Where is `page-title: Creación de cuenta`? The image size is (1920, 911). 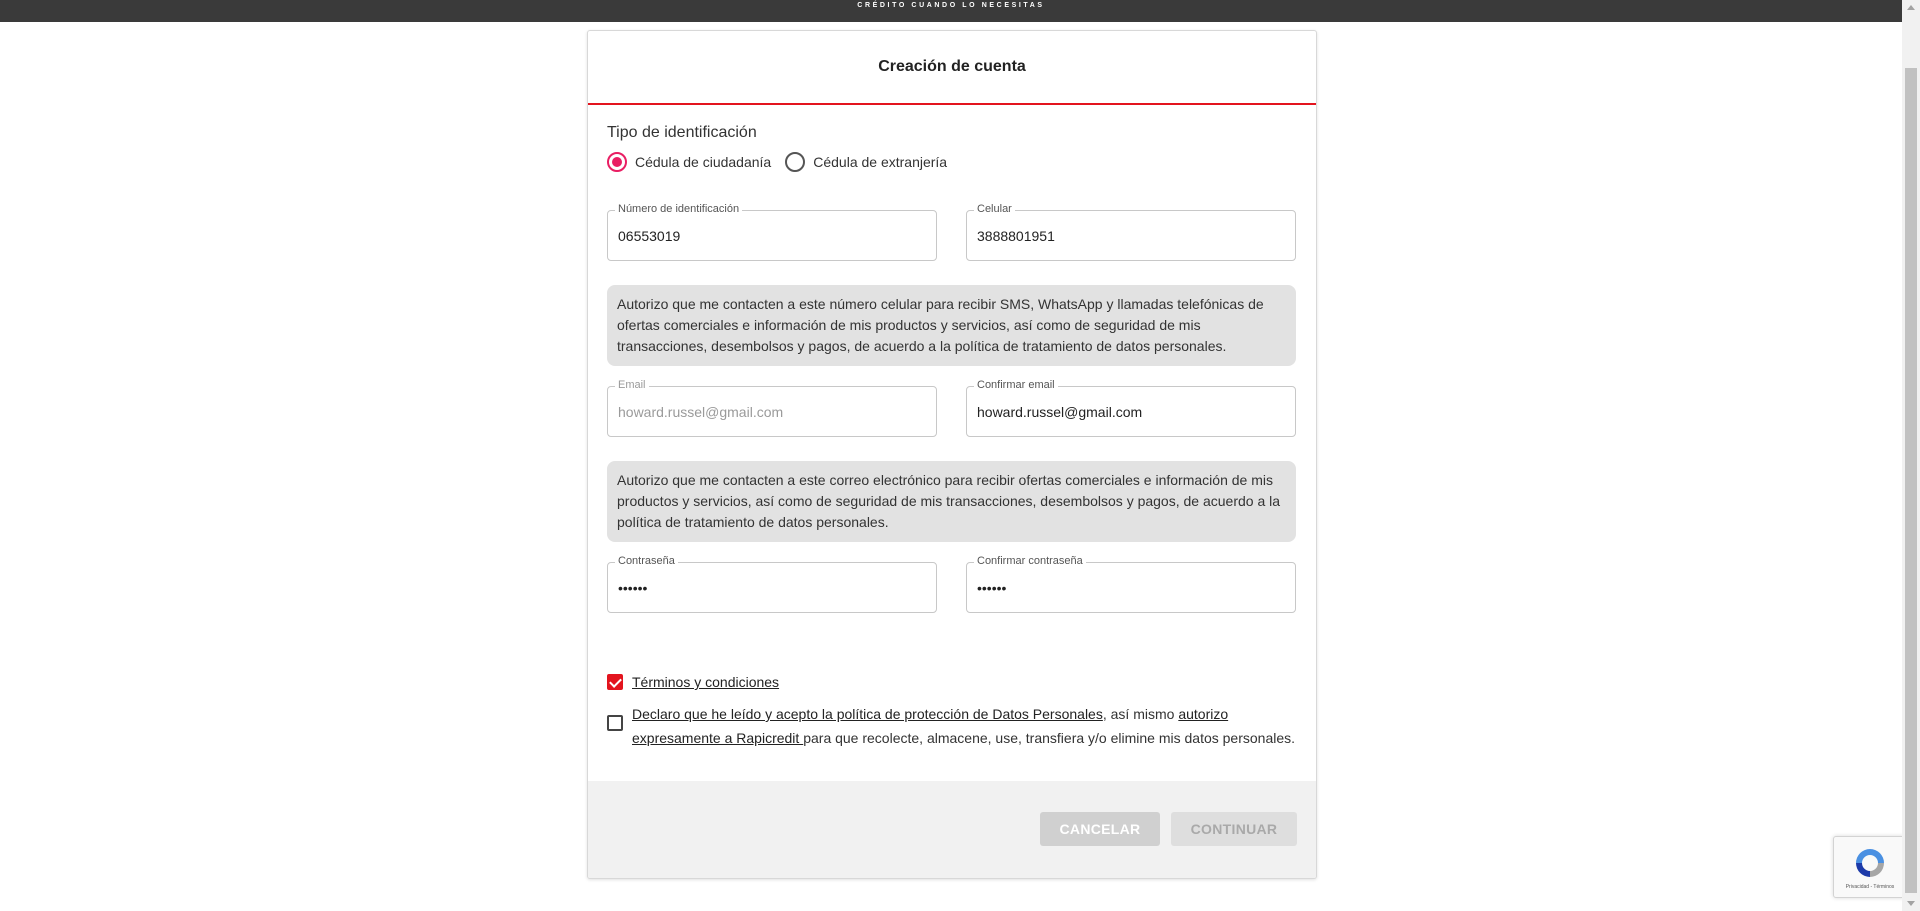
page-title: Creación de cuenta is located at coordinates (952, 66).